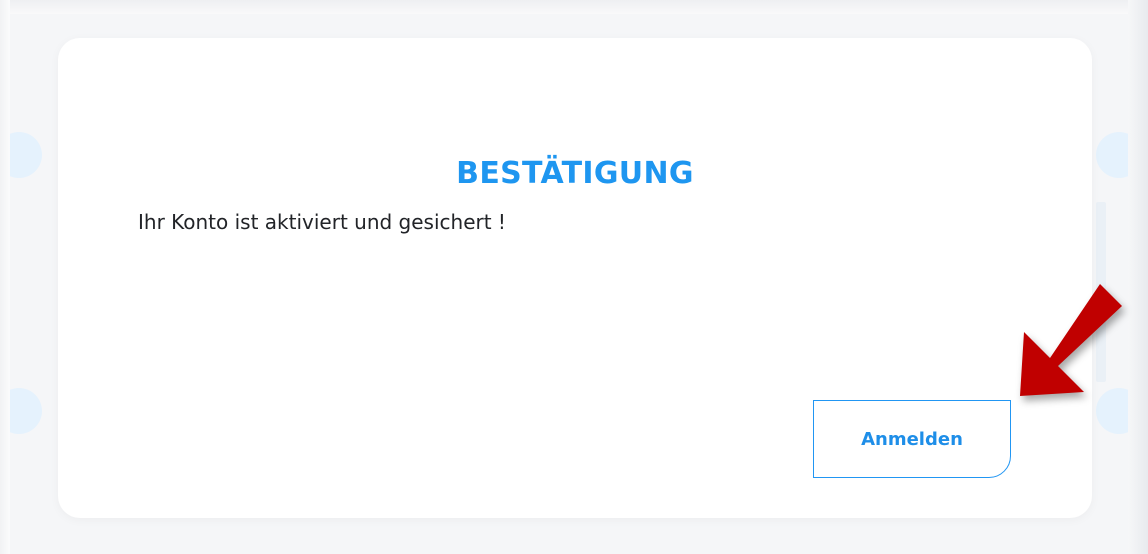  I want to click on arrow-shape, so click(1071, 340).